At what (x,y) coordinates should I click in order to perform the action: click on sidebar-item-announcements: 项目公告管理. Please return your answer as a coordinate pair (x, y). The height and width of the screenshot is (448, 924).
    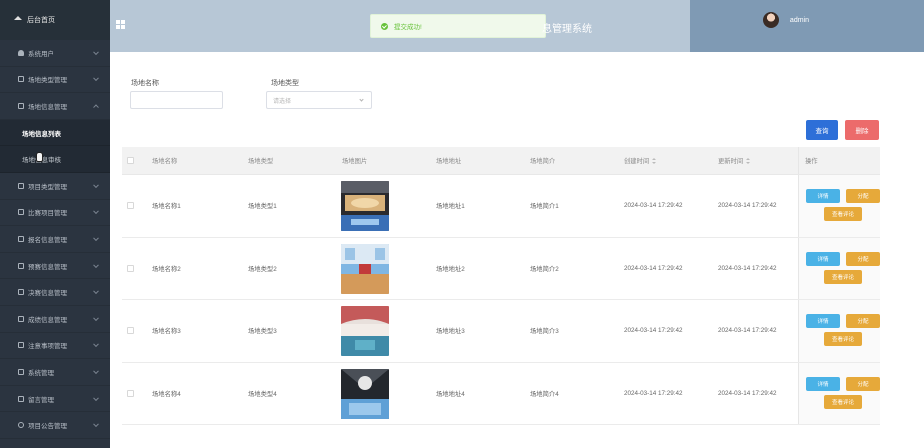
    Looking at the image, I should click on (55, 425).